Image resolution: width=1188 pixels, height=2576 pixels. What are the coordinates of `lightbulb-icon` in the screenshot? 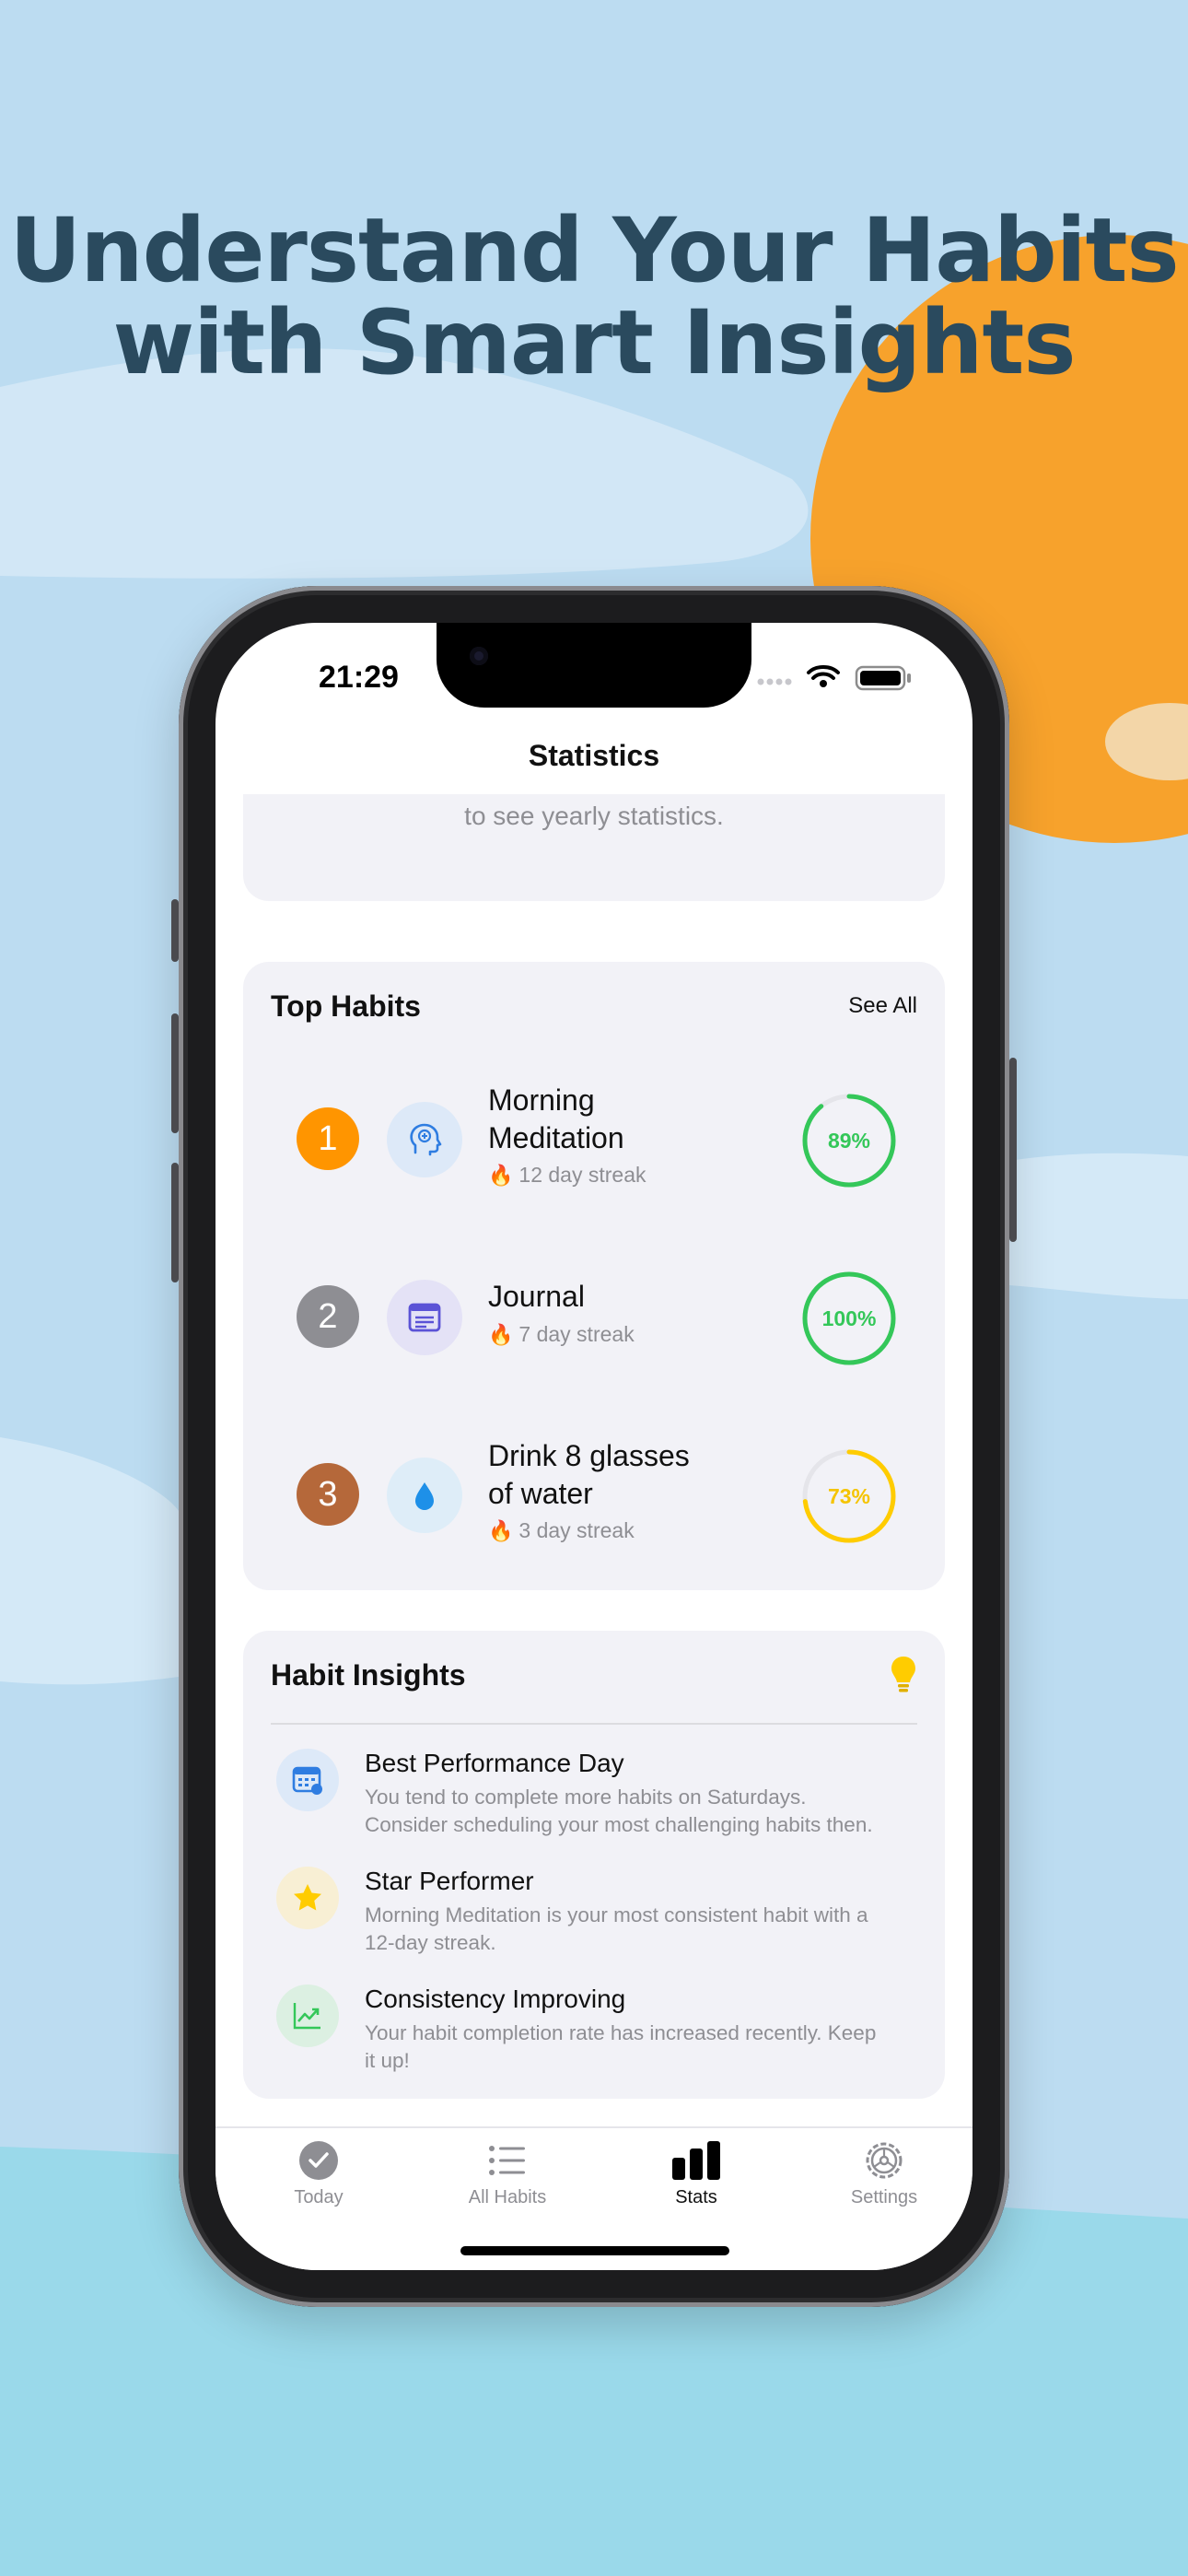 It's located at (903, 1674).